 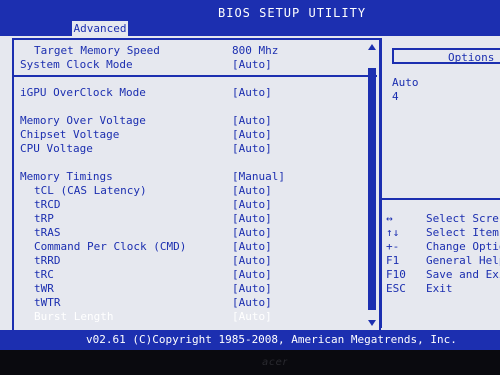 What do you see at coordinates (396, 288) in the screenshot?
I see `help-key: ESC` at bounding box center [396, 288].